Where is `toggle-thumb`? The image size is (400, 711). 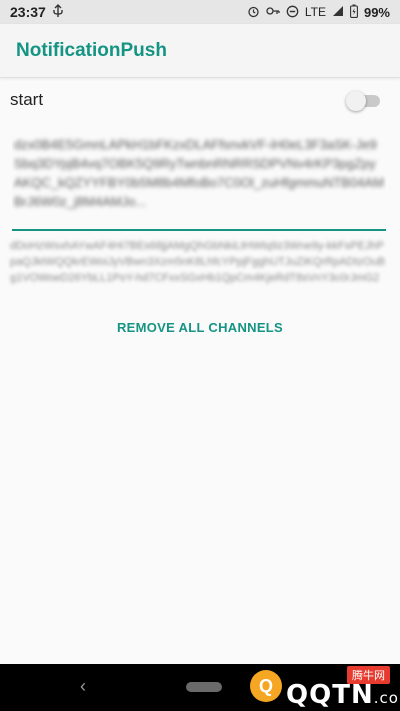 toggle-thumb is located at coordinates (356, 101).